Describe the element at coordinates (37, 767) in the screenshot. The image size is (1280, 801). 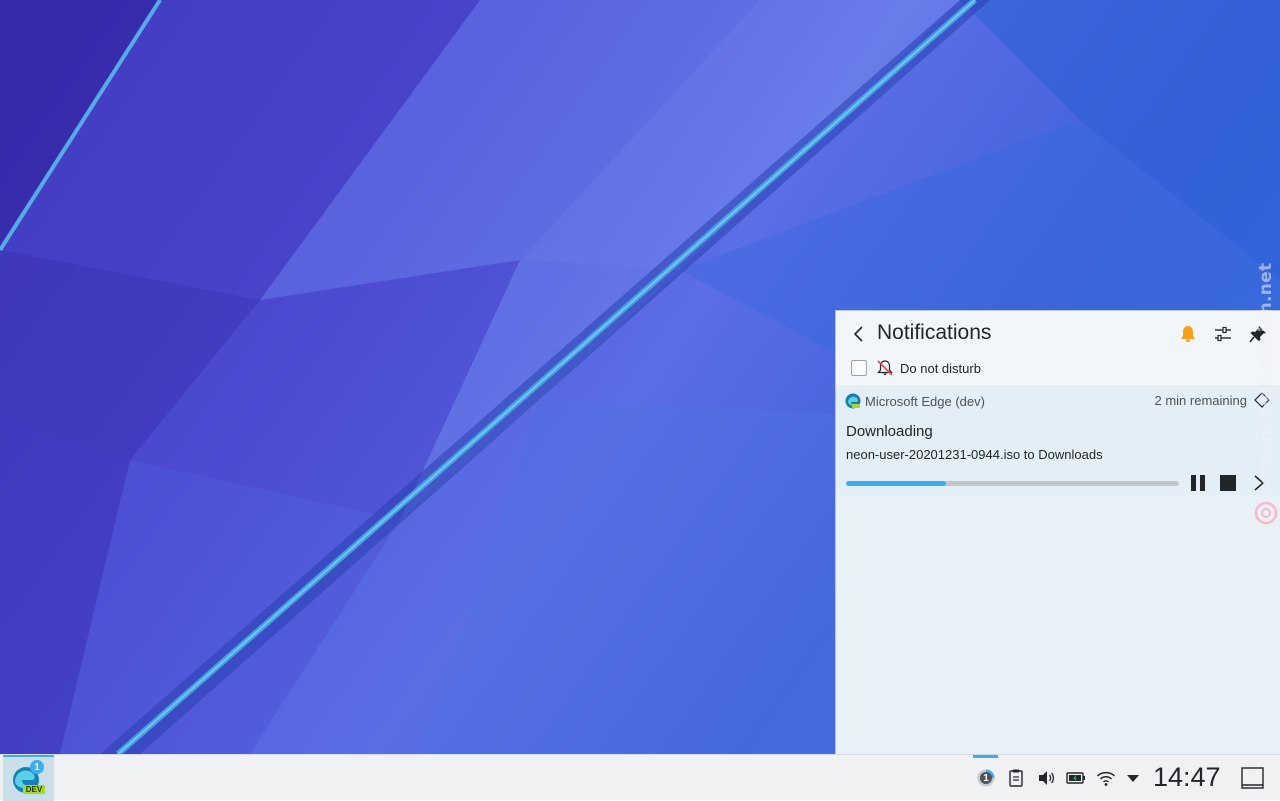
I see `task-badge: 1` at that location.